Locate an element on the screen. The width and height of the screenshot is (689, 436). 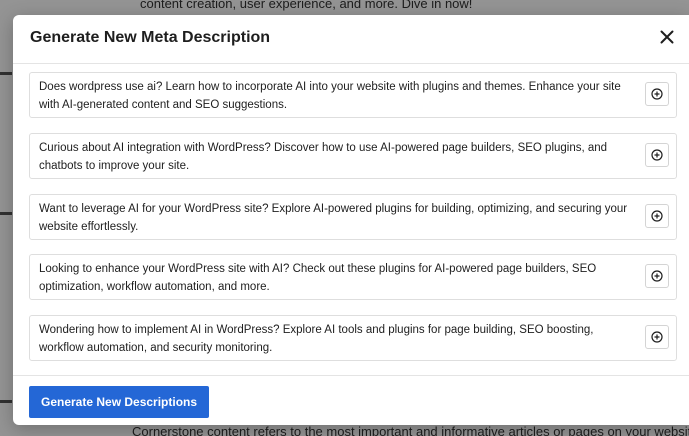
generate-new-descriptions-button: Generate New Descriptions is located at coordinates (119, 402).